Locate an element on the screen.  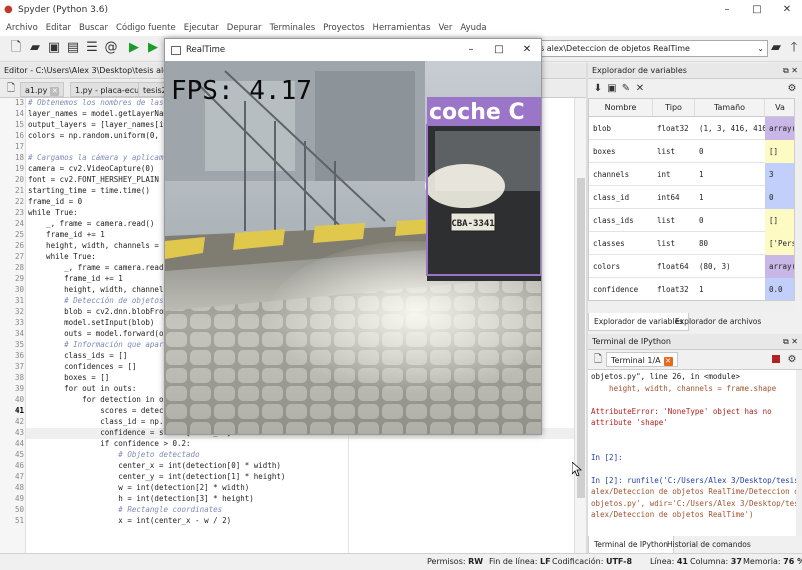
variable-row: classes list 80 ['Perso is located at coordinates (691, 243).